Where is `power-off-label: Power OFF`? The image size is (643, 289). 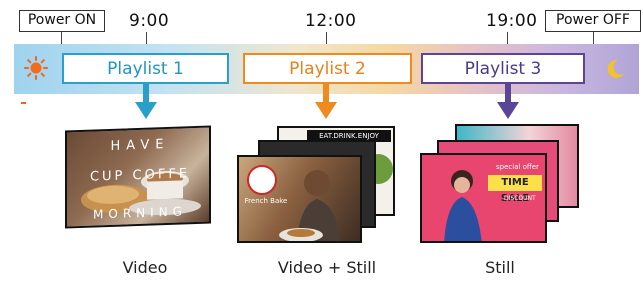
power-off-label: Power OFF is located at coordinates (593, 21).